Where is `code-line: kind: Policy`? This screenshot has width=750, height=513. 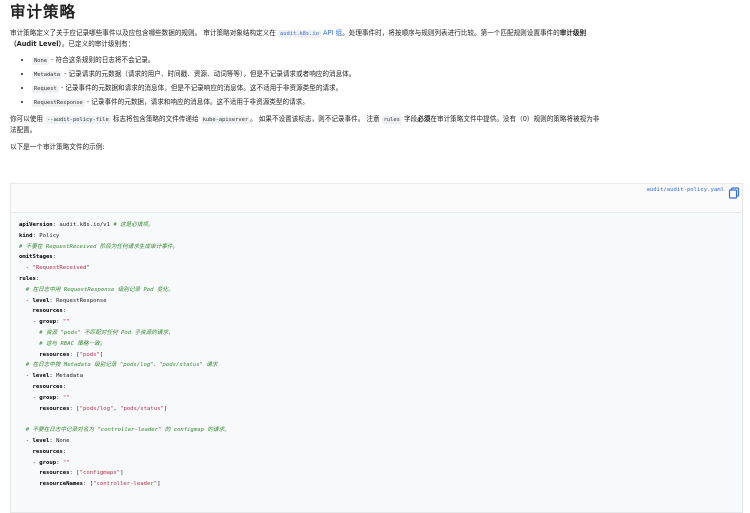
code-line: kind: Policy is located at coordinates (124, 236).